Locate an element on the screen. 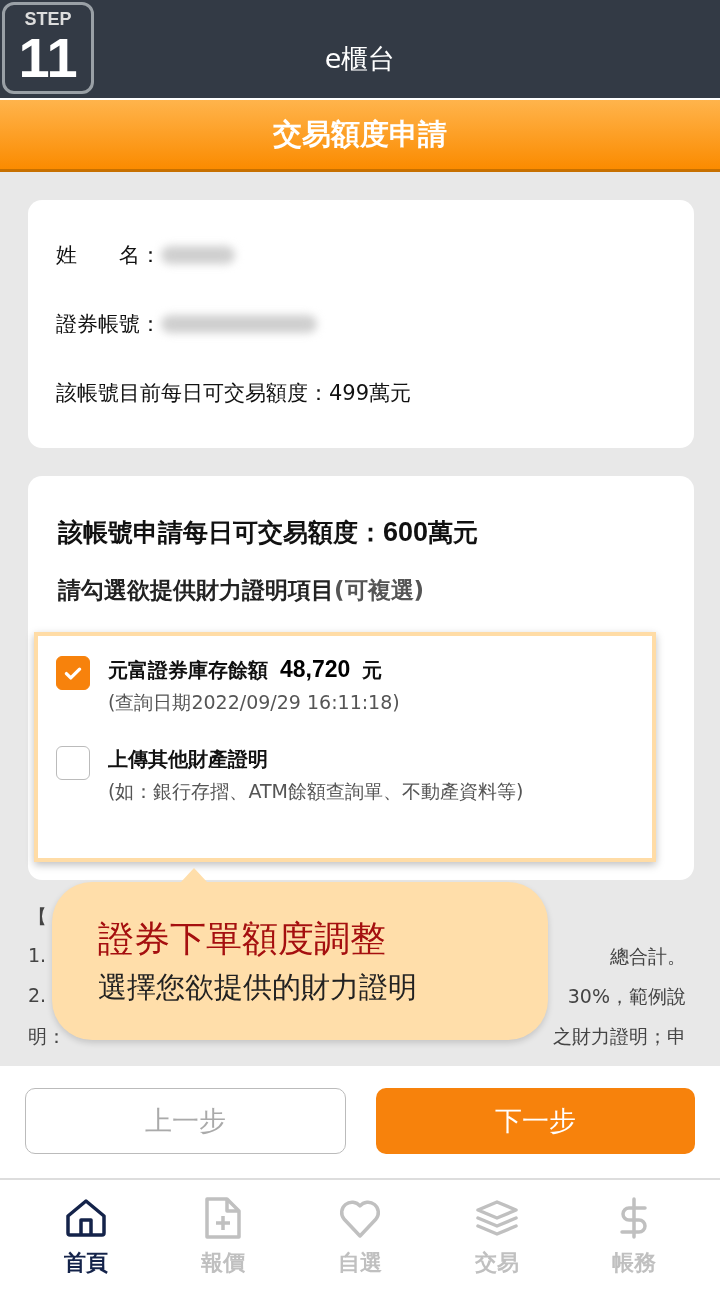 Image resolution: width=720 pixels, height=1300 pixels. home-icon is located at coordinates (86, 1218).